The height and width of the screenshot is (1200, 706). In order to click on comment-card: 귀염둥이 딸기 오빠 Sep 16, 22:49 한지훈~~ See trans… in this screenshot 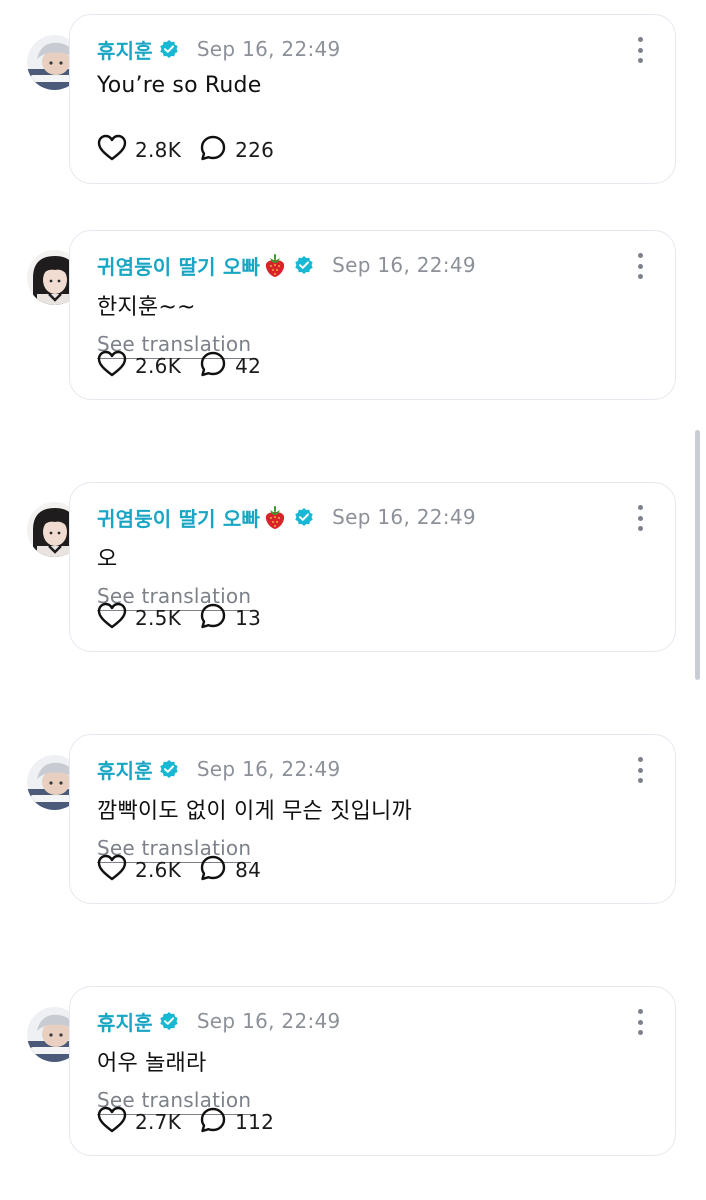, I will do `click(372, 315)`.